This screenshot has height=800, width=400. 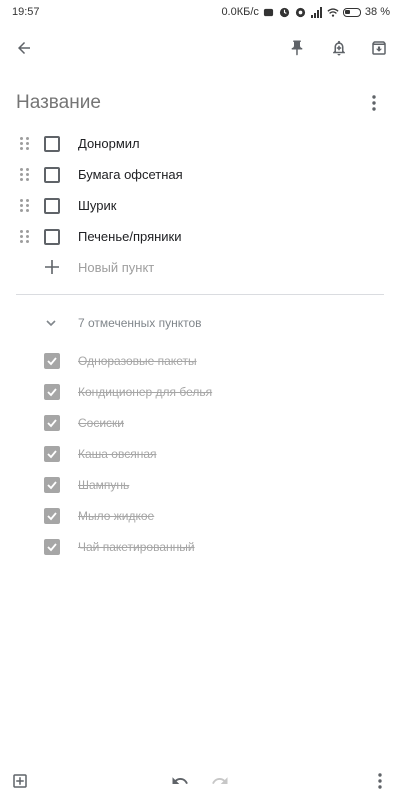 I want to click on checked-item-label: Кондиционер для белья, so click(x=145, y=392).